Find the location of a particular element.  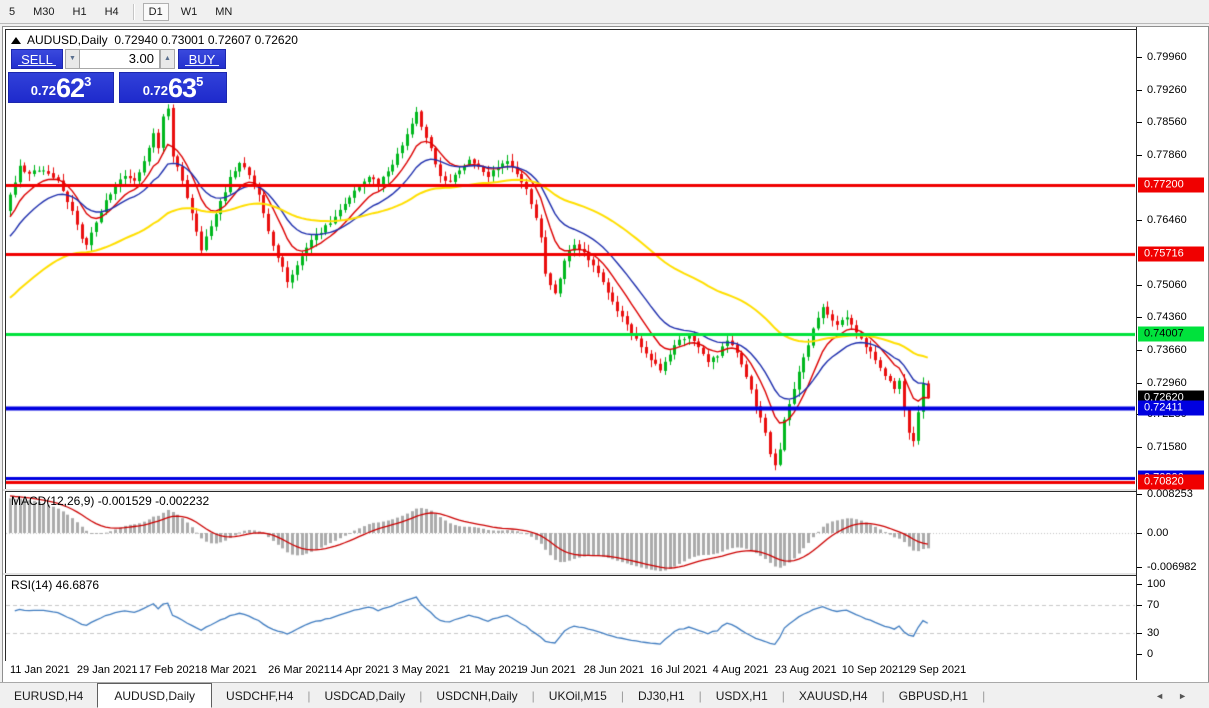

date-axis-label: 26 Mar 2021 is located at coordinates (299, 670).